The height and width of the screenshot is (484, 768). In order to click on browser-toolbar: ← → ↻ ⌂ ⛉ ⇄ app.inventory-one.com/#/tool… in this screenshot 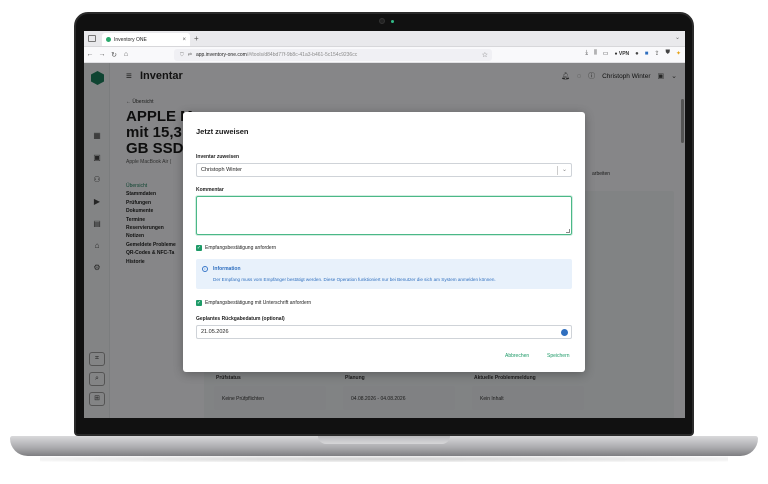, I will do `click(384, 55)`.